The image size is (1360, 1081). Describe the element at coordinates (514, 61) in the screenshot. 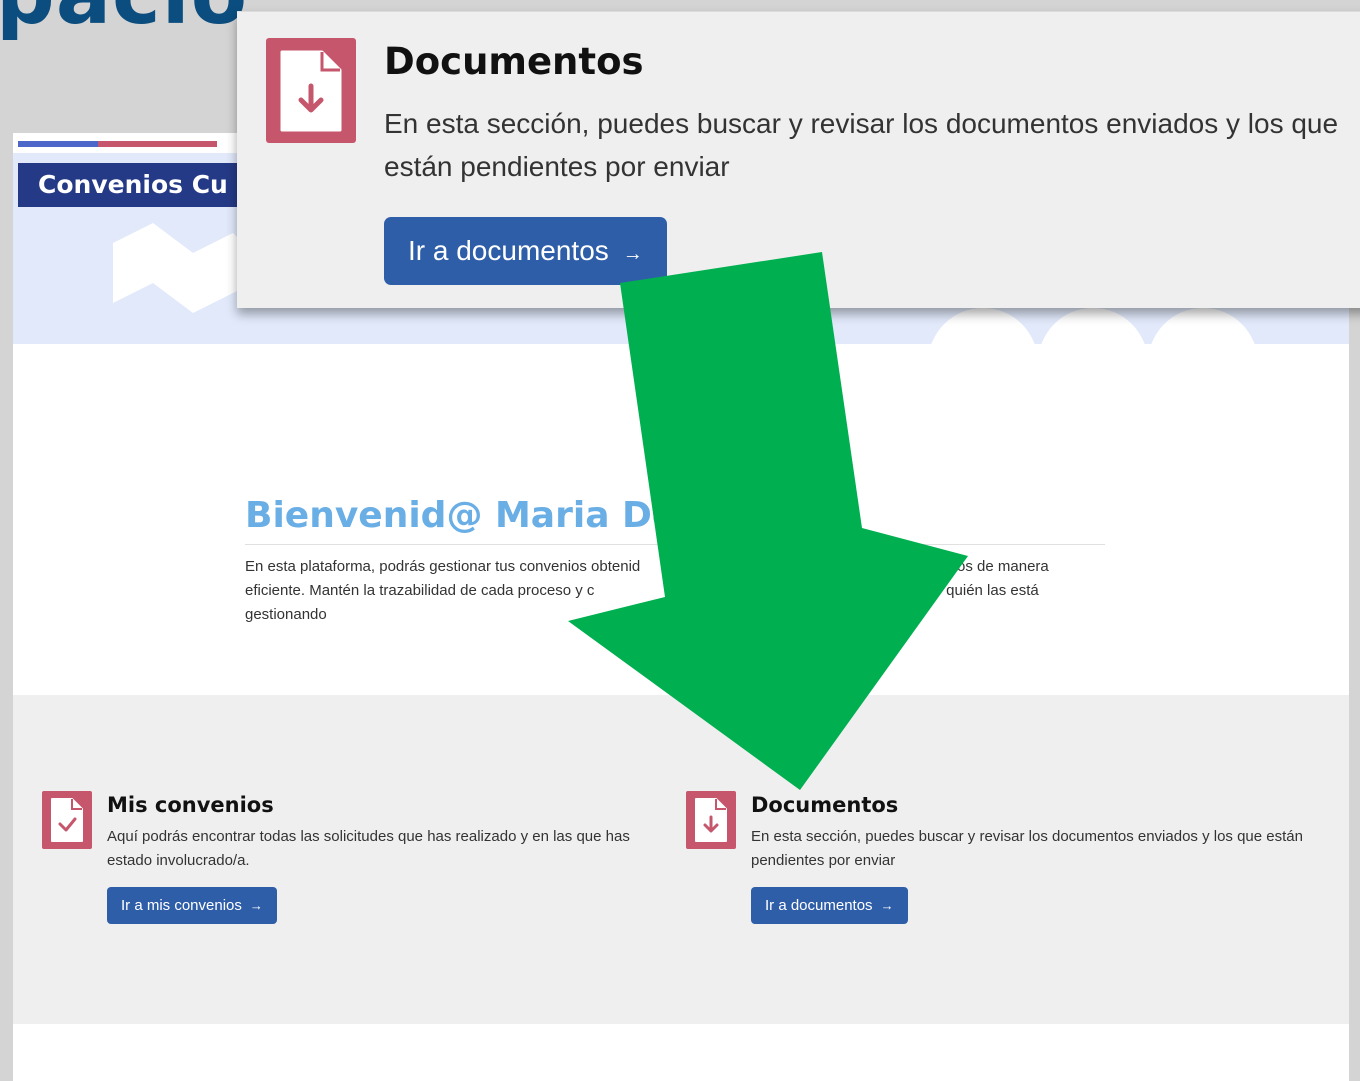

I see `zoom-title: Documentos` at that location.